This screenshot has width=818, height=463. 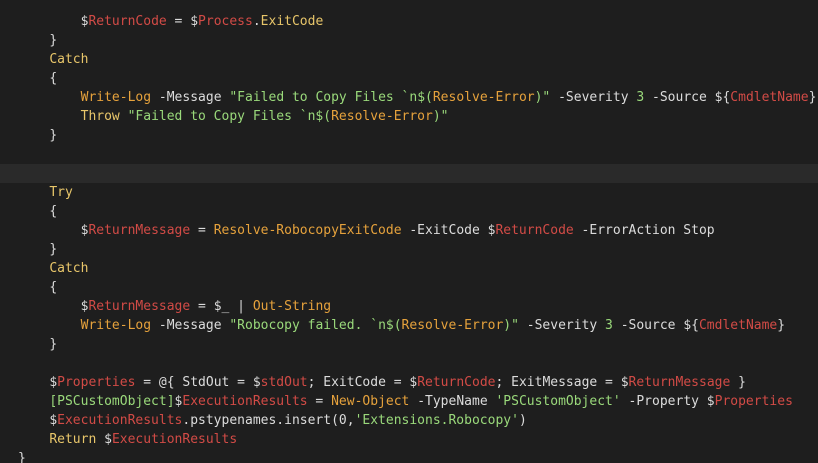 I want to click on code-token-keyword: Catch, so click(x=69, y=268).